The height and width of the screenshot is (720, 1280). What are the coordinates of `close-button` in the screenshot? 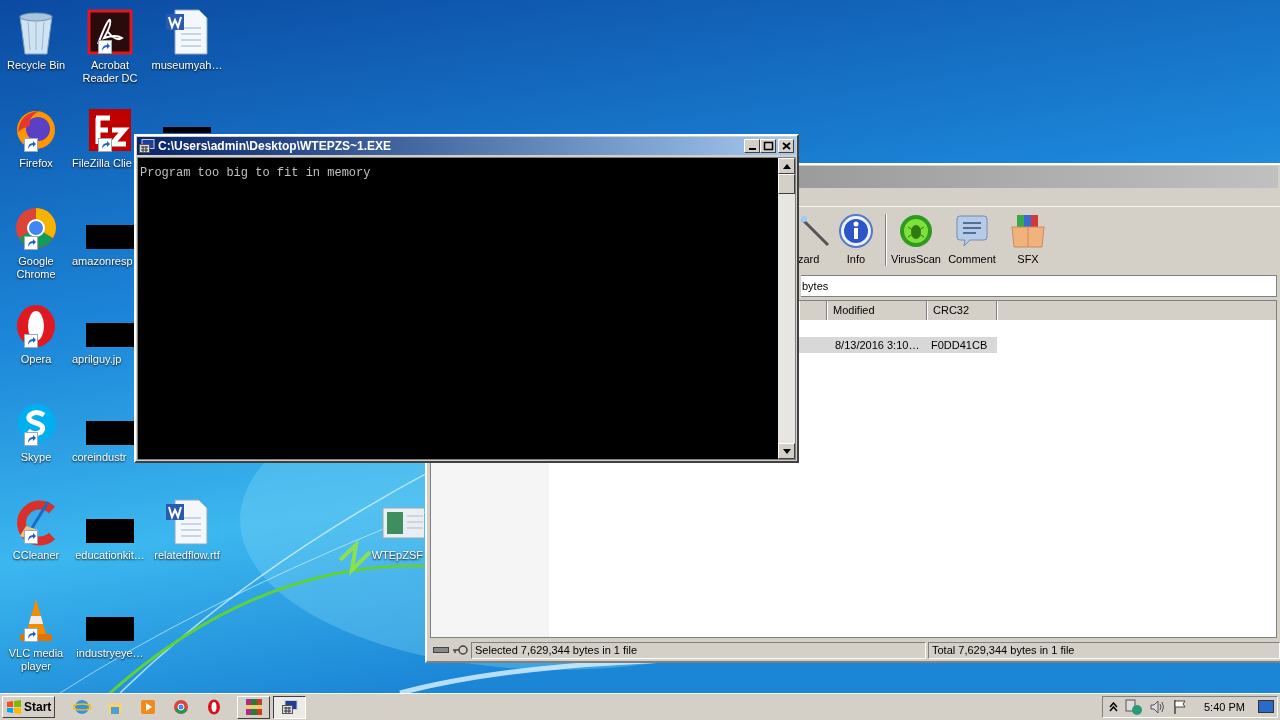 It's located at (786, 146).